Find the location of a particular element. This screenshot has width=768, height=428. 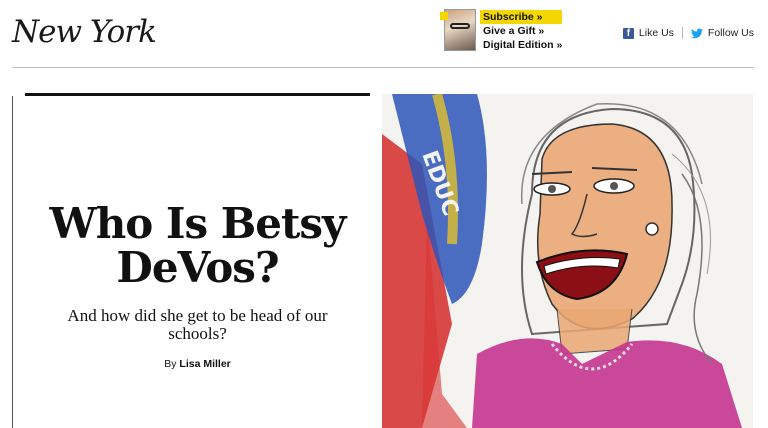

twitter-icon is located at coordinates (696, 33).